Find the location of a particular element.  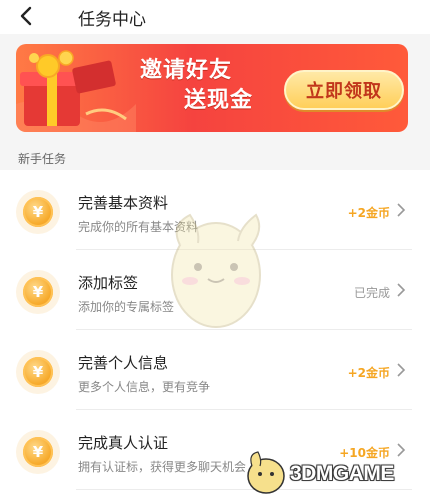

banner-line-2: 送现金 is located at coordinates (219, 100).